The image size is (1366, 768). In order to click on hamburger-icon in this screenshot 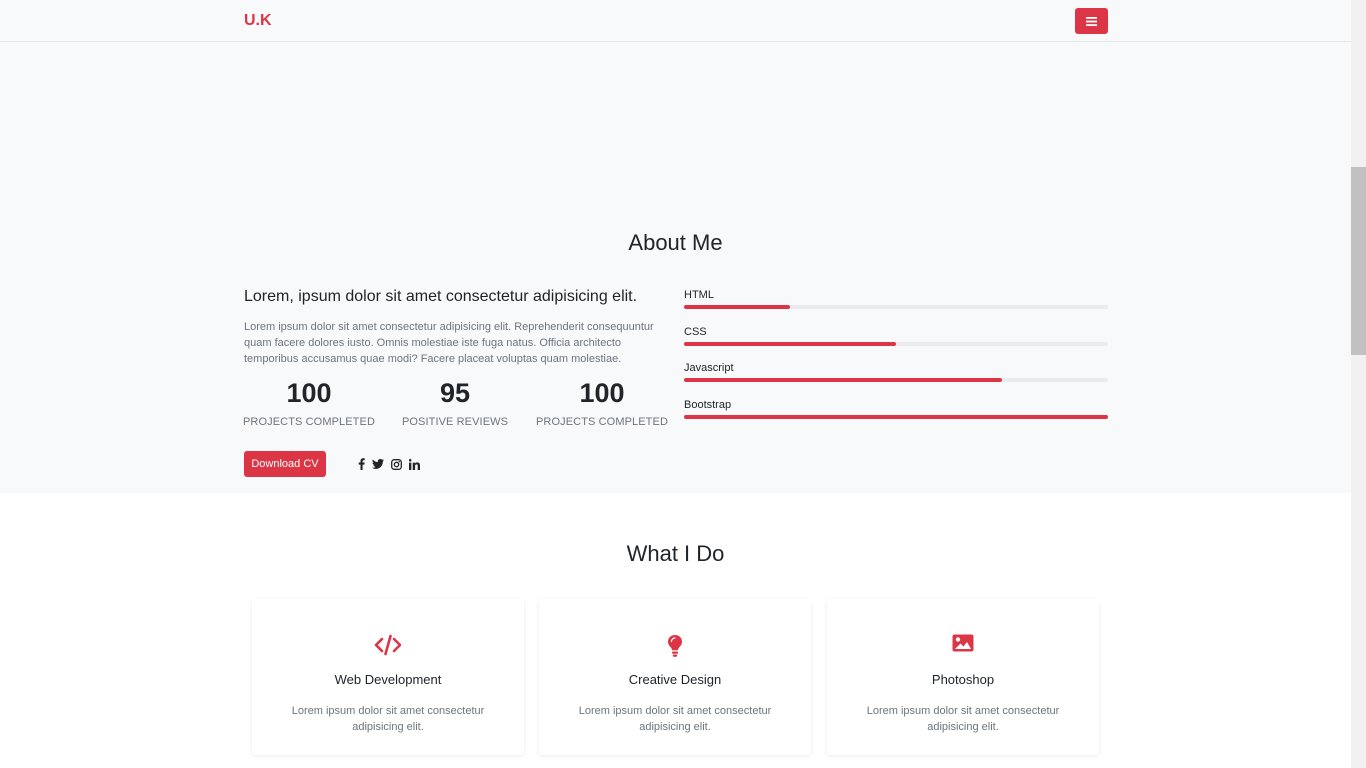, I will do `click(1091, 21)`.